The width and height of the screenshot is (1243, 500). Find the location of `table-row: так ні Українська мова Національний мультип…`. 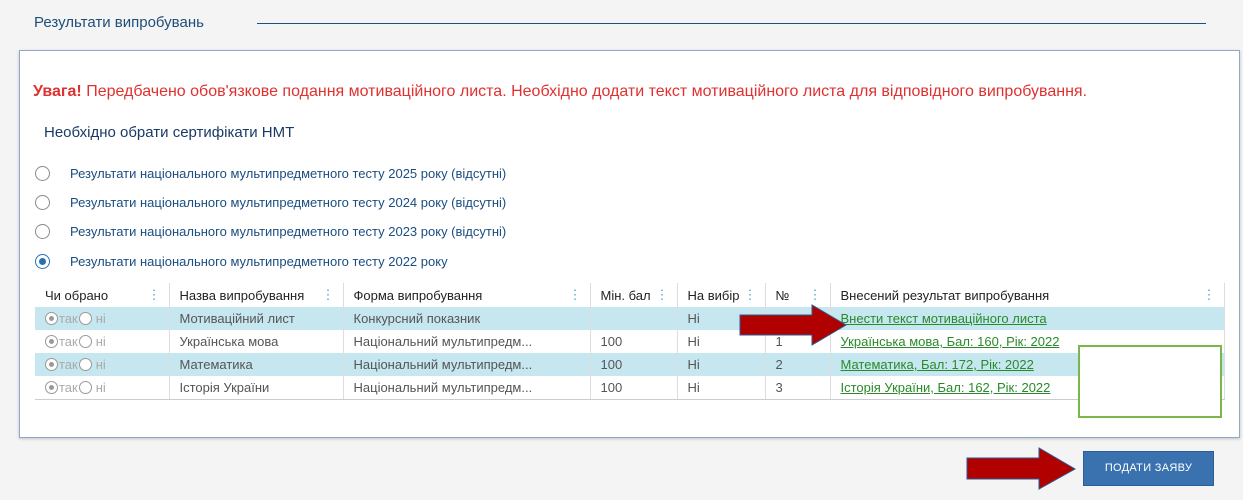

table-row: так ні Українська мова Національний мультип… is located at coordinates (630, 341).